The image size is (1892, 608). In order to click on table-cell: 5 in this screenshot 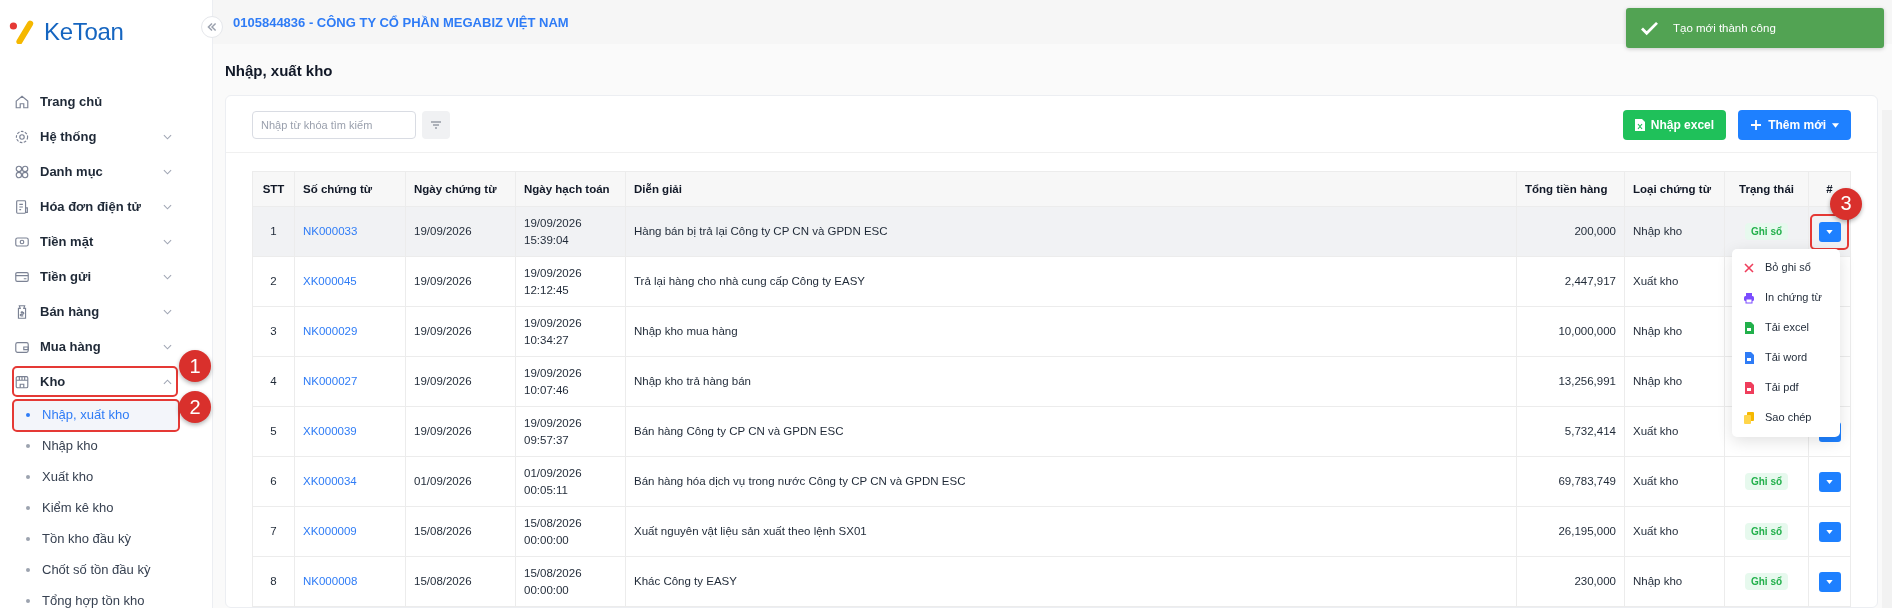, I will do `click(273, 431)`.